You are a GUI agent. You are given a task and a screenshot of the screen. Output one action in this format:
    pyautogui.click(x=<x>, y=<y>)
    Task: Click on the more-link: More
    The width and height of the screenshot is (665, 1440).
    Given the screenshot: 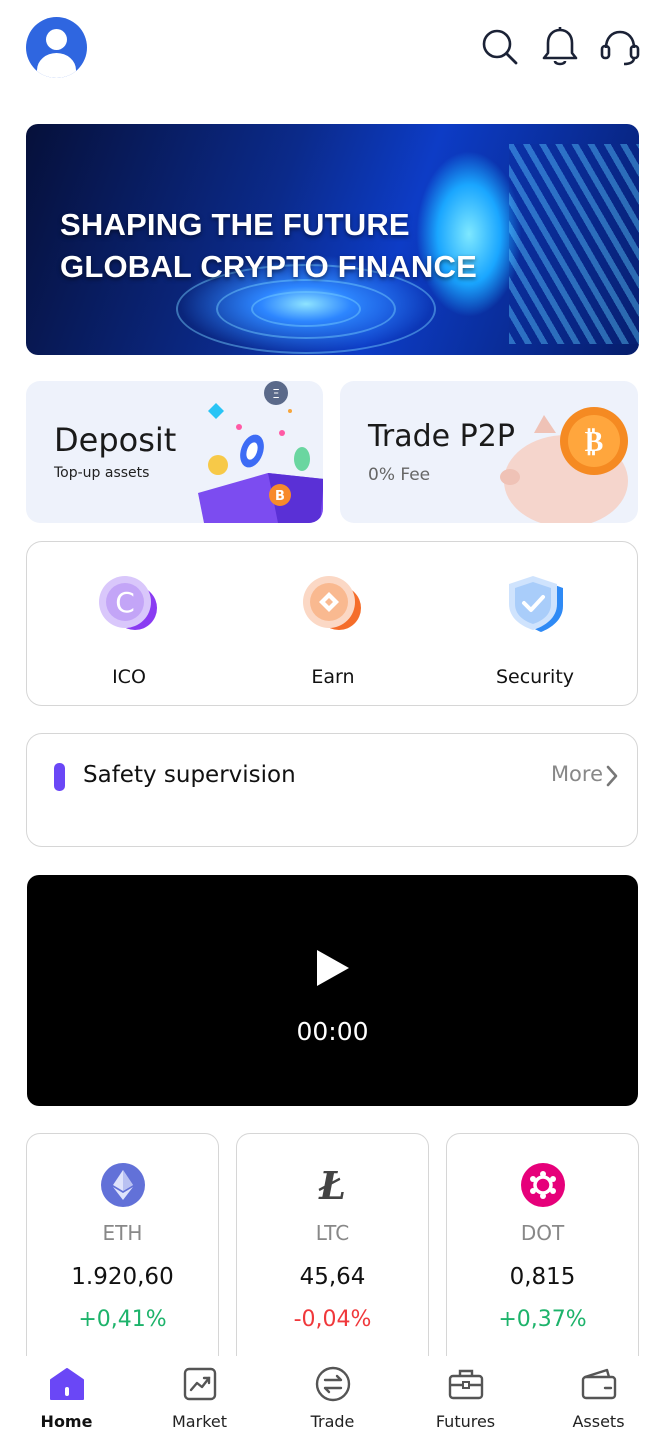 What is the action you would take?
    pyautogui.click(x=577, y=774)
    